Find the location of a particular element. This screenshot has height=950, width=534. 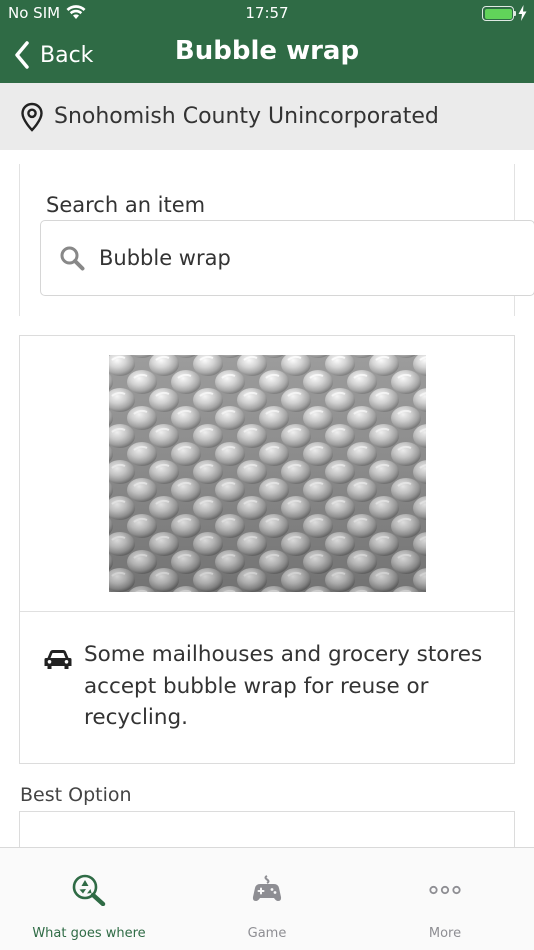

tab-bar: What goes where Game More is located at coordinates (267, 898).